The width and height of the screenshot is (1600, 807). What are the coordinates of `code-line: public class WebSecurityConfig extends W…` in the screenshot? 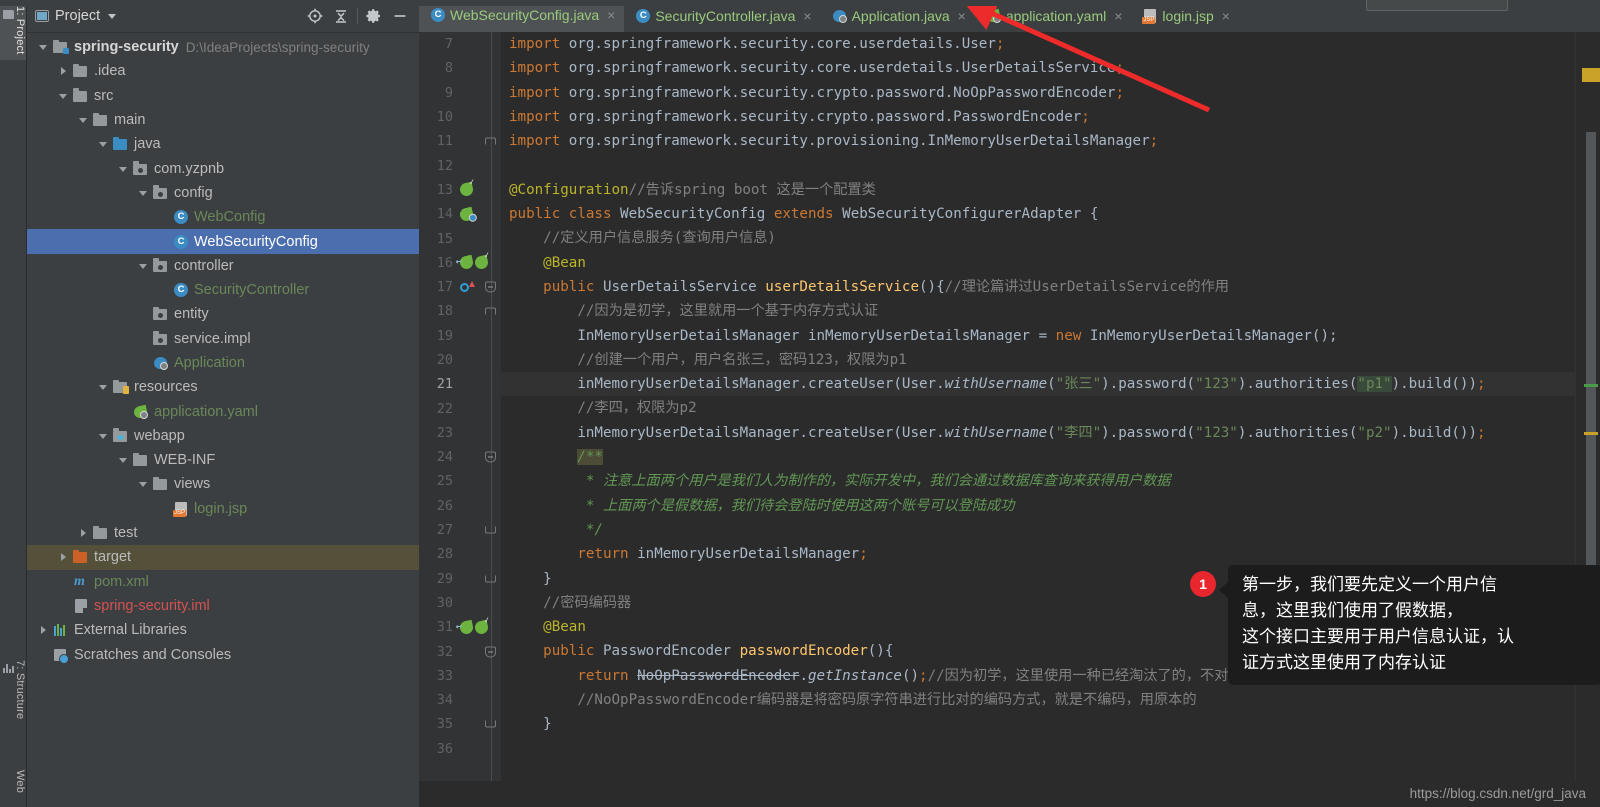 It's located at (1042, 214).